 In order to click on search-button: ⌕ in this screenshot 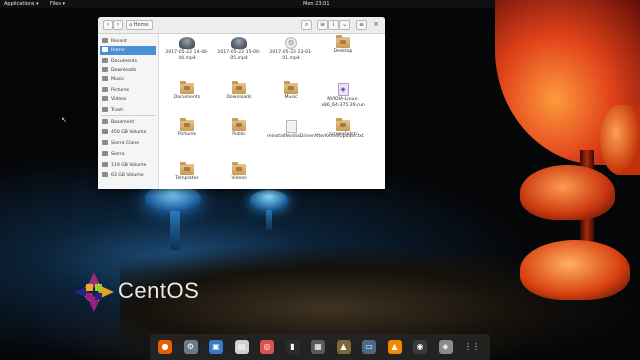, I will do `click(306, 25)`.